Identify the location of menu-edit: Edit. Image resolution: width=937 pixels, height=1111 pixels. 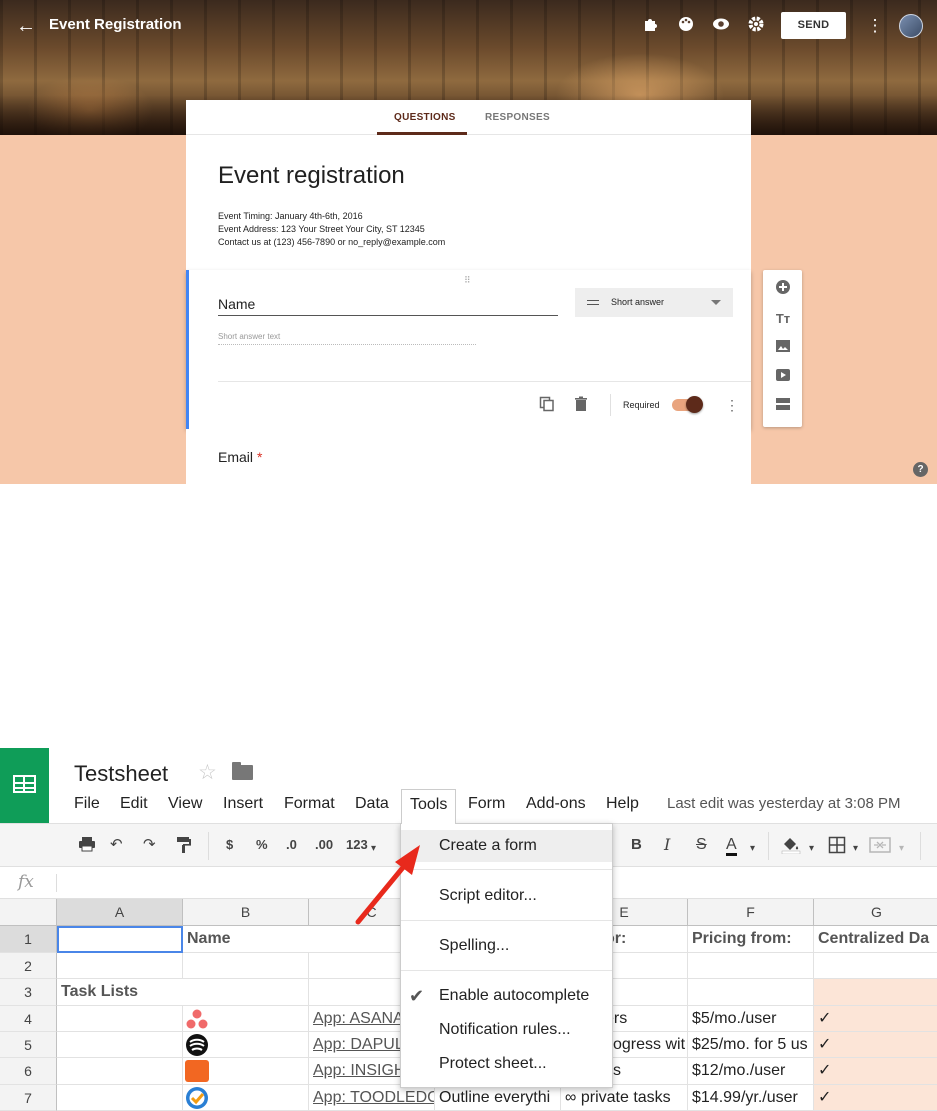
(134, 804).